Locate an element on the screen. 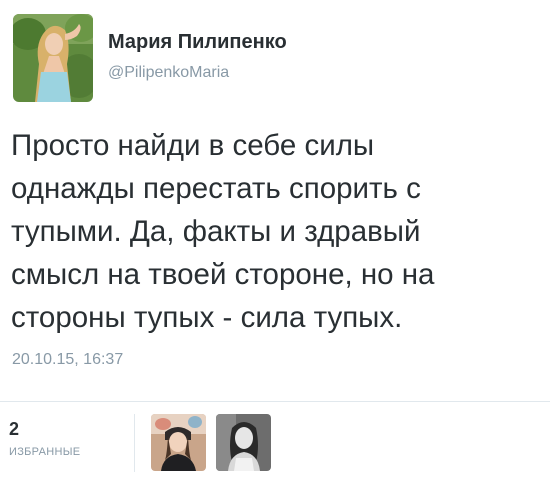  author-avatar is located at coordinates (53, 58).